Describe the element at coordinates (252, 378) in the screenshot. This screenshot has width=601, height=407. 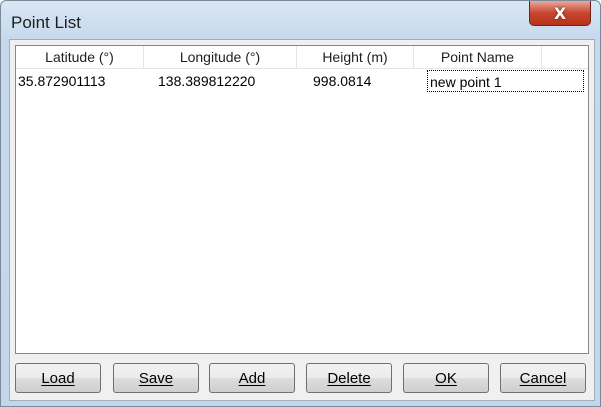
I see `add-button: Add` at that location.